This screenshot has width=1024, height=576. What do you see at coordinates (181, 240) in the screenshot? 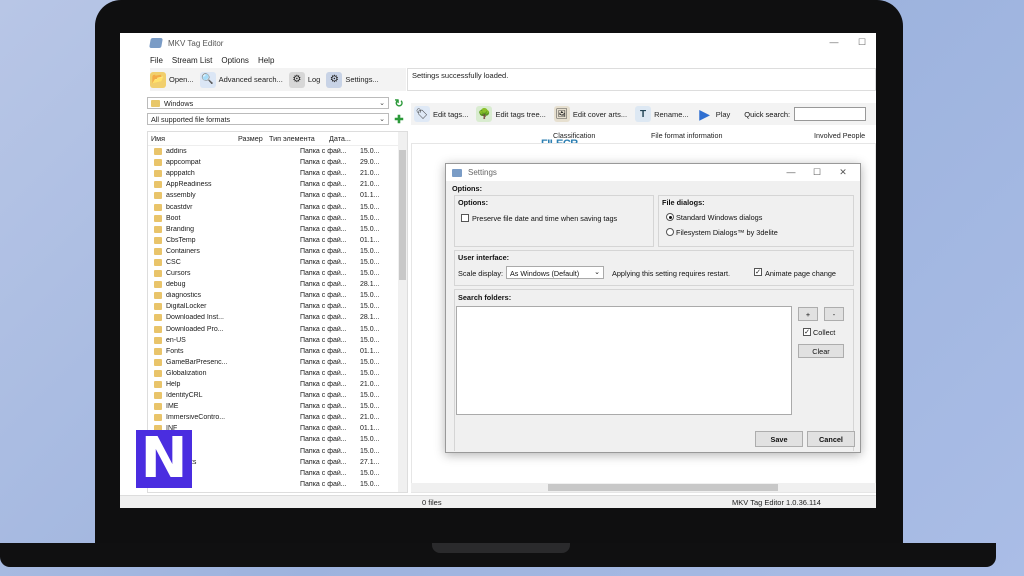
I see `file-name: CbsTemp` at bounding box center [181, 240].